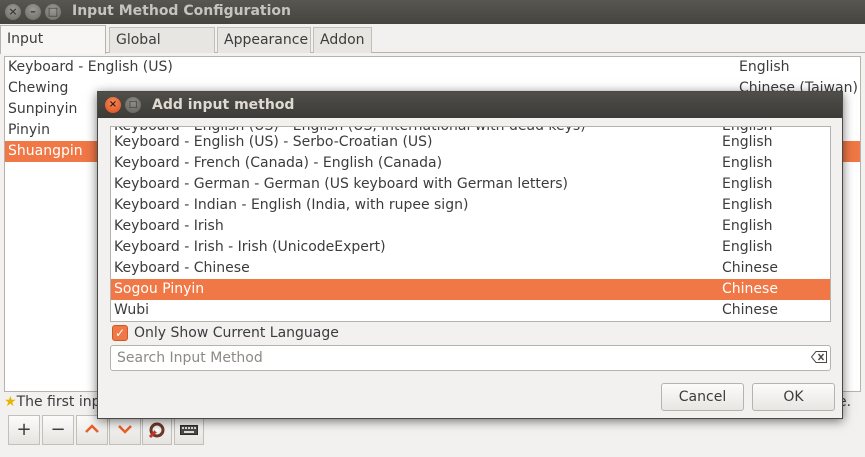 The height and width of the screenshot is (457, 865). I want to click on chevron-up-icon, so click(92, 430).